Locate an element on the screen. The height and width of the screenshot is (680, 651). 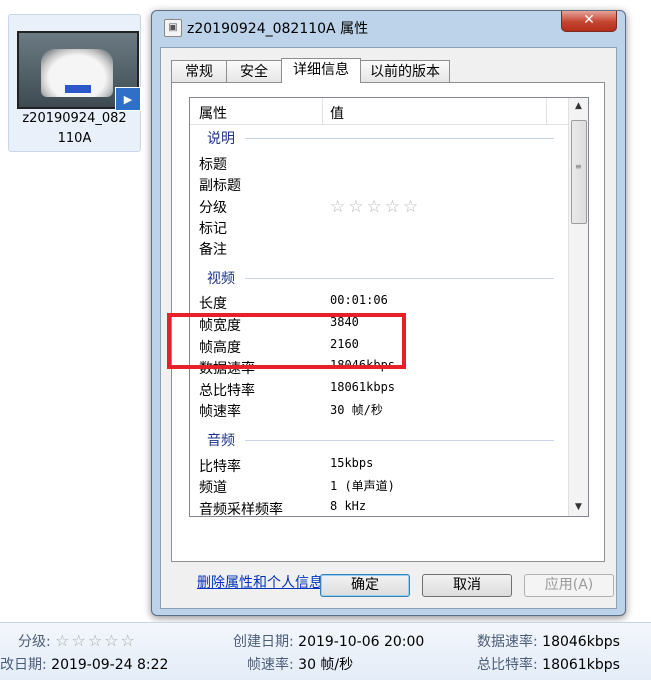
property-row: 频道 1 (单声道) is located at coordinates (379, 486).